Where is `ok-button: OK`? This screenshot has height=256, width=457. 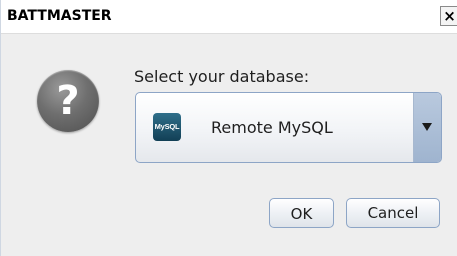
ok-button: OK is located at coordinates (301, 213).